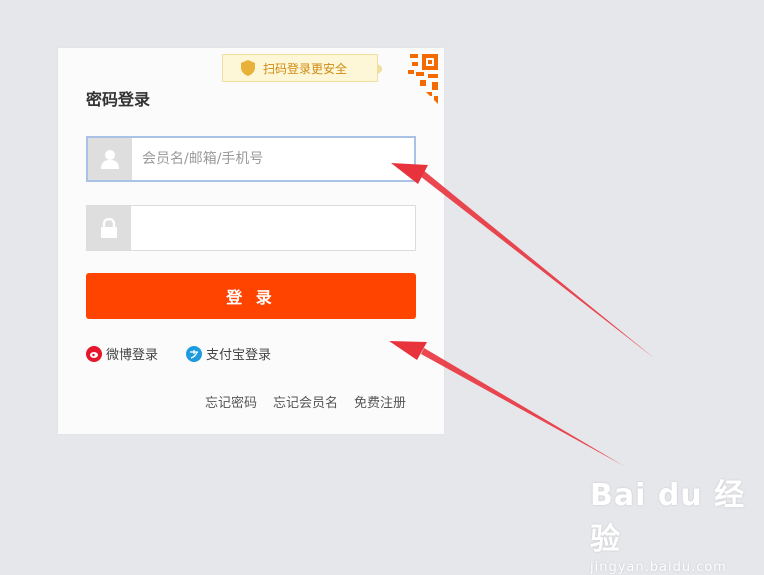 This screenshot has width=764, height=575. What do you see at coordinates (273, 228) in the screenshot?
I see `password-input` at bounding box center [273, 228].